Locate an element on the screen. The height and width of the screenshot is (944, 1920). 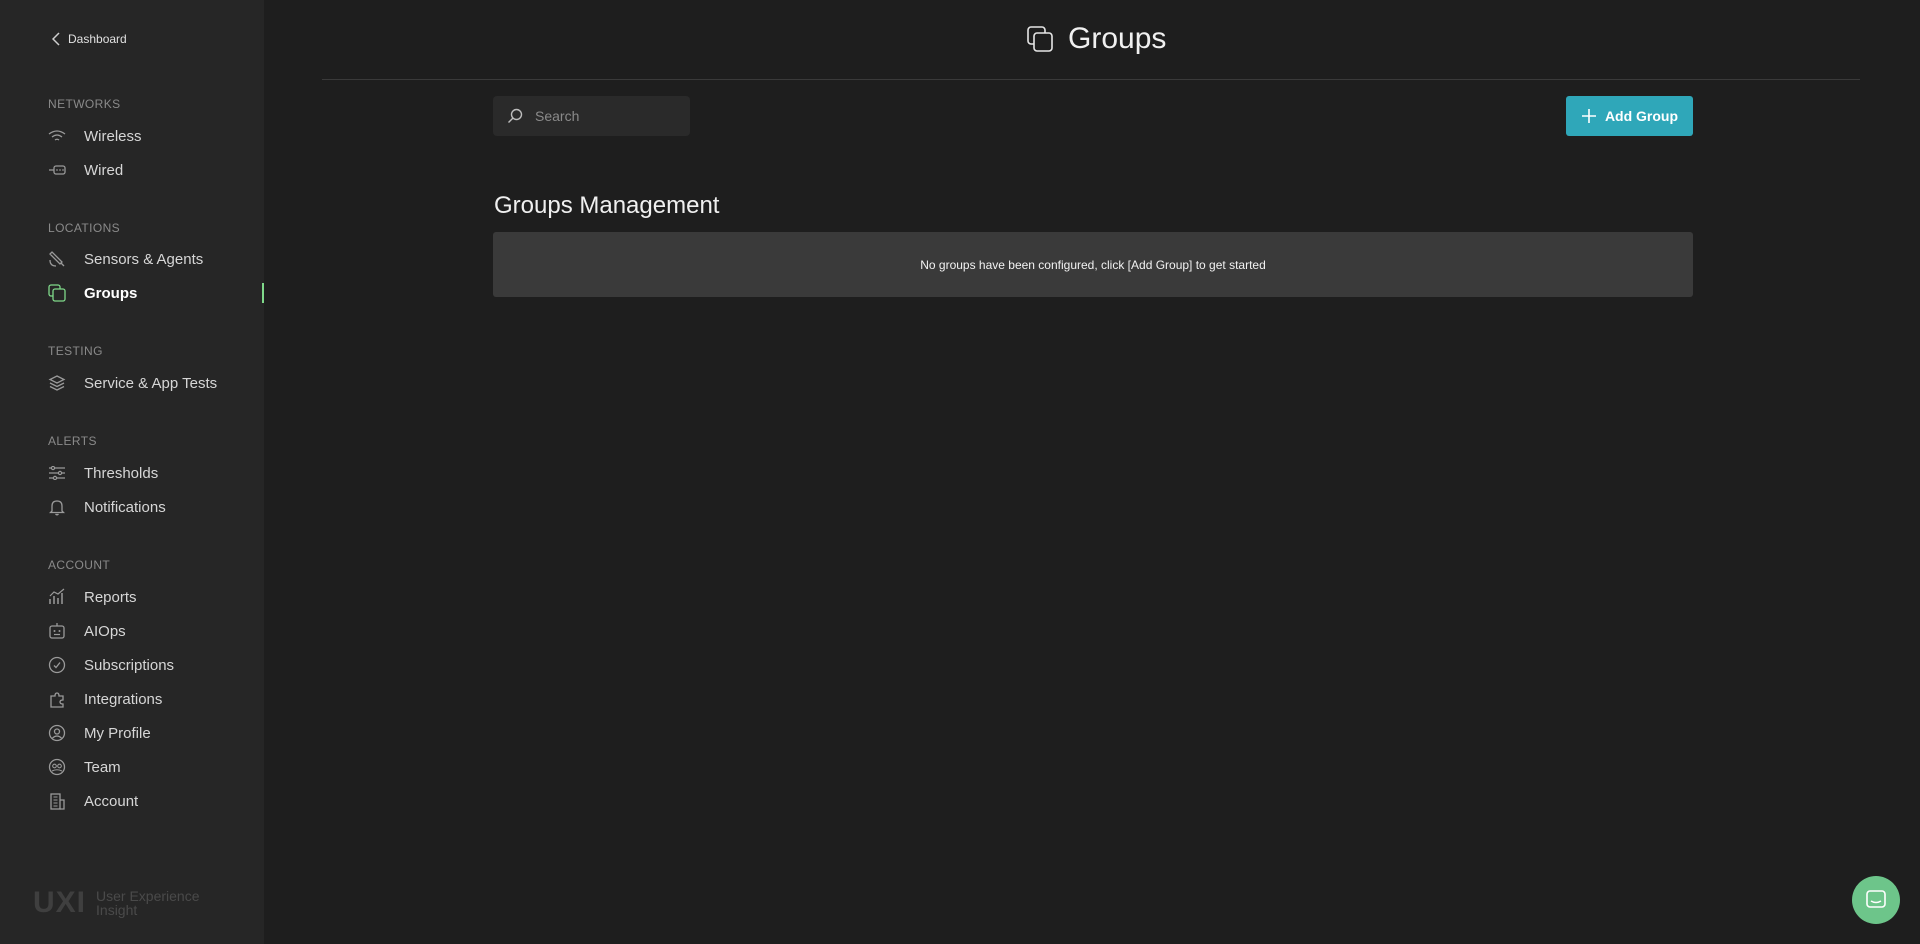
layers-icon is located at coordinates (57, 383).